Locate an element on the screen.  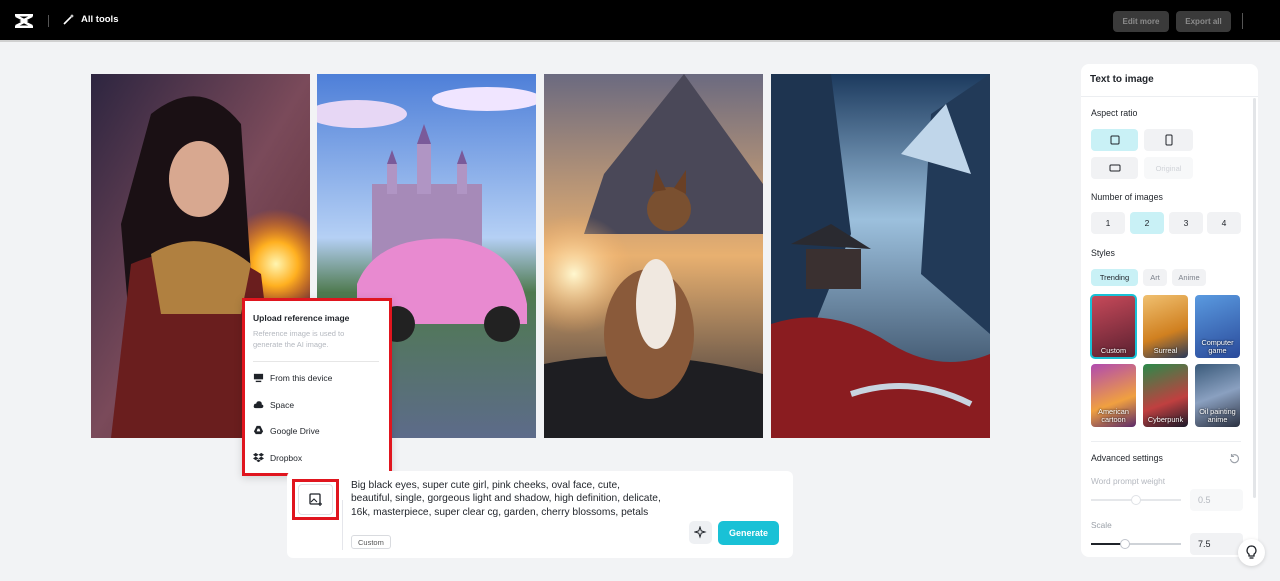
word-prompt-weight-input: 0.5 is located at coordinates (1216, 500).